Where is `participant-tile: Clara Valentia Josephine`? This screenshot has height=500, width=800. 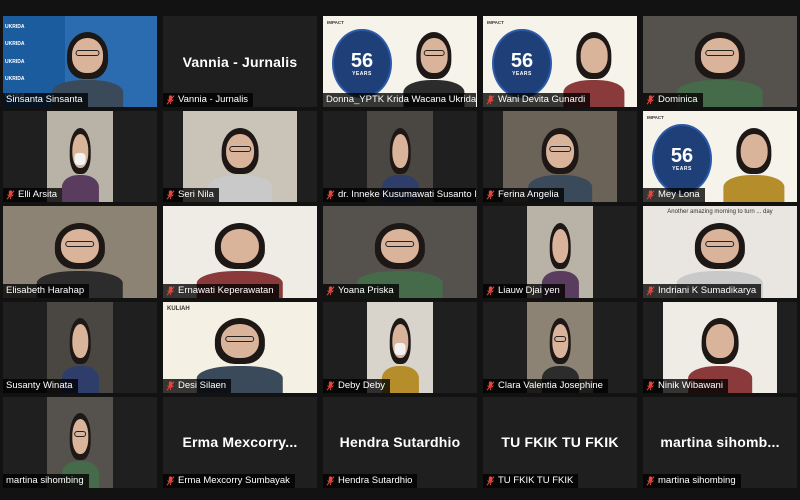 participant-tile: Clara Valentia Josephine is located at coordinates (560, 347).